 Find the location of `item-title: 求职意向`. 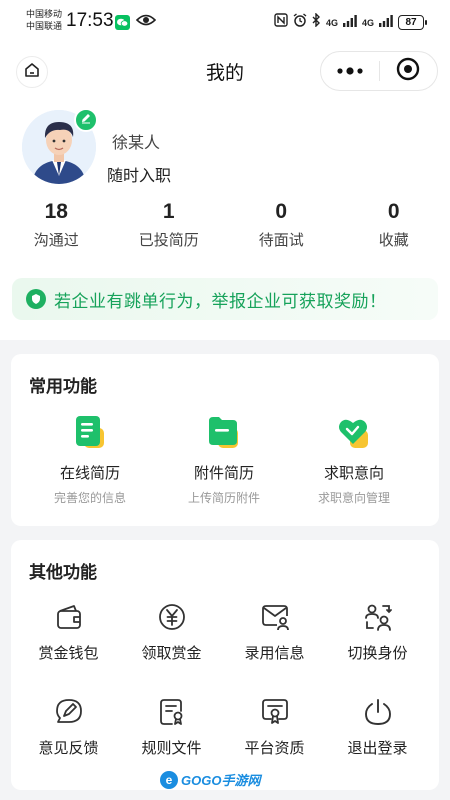

item-title: 求职意向 is located at coordinates (353, 473).